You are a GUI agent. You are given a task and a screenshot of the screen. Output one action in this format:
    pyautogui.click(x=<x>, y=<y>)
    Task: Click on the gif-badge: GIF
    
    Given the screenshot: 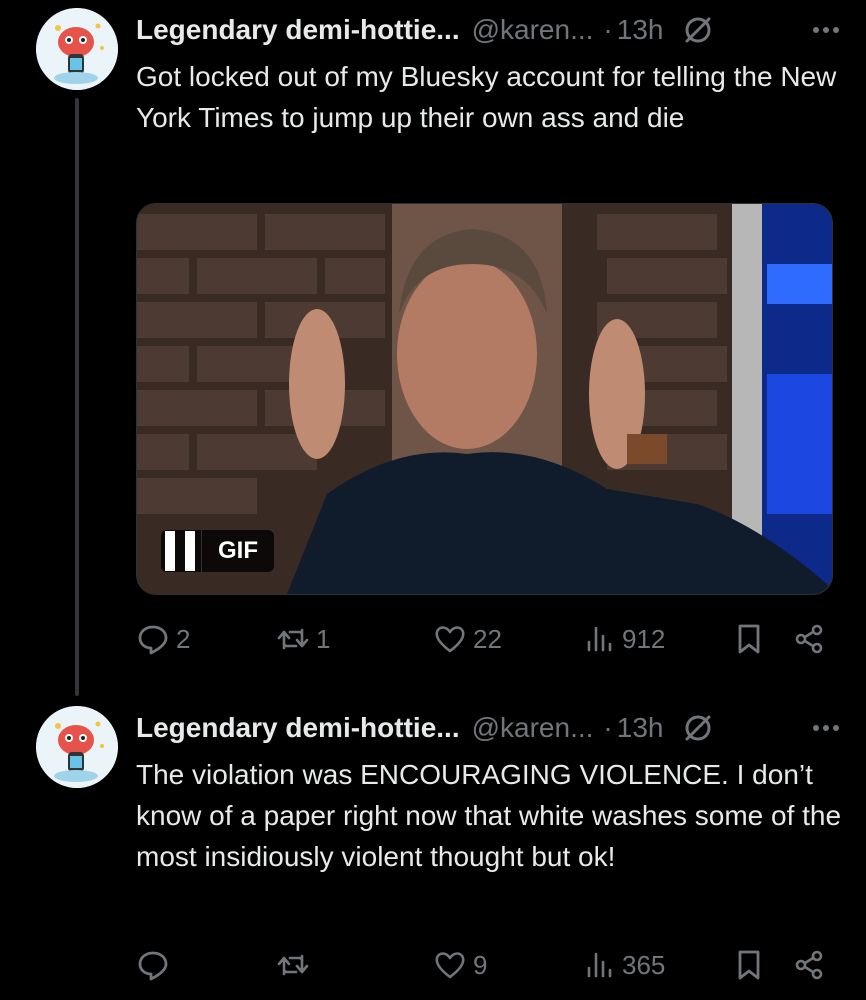 What is the action you would take?
    pyautogui.click(x=217, y=551)
    